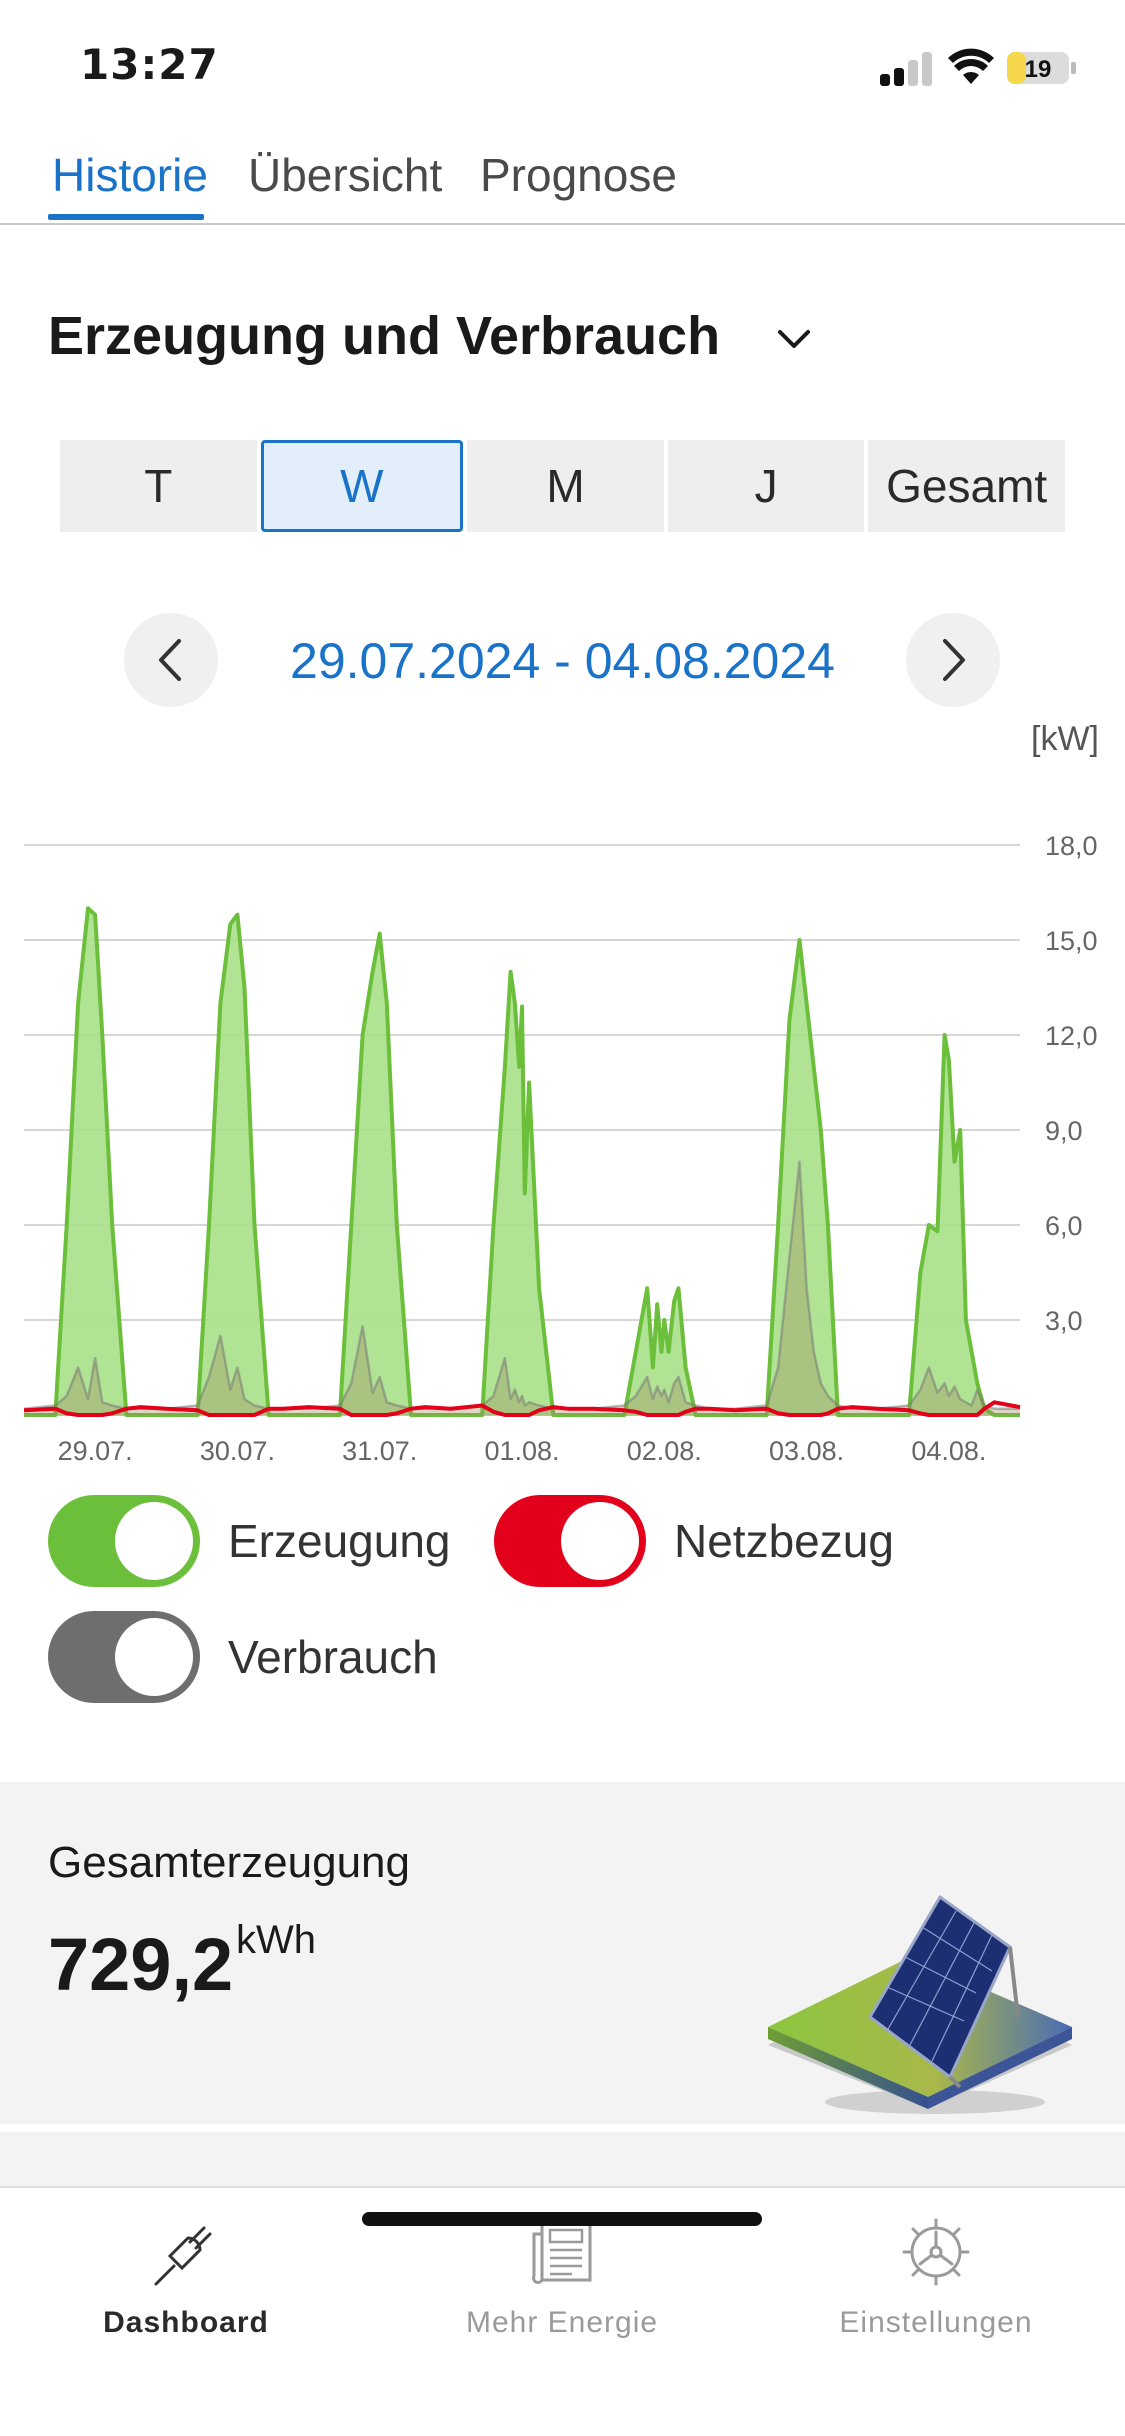 Image resolution: width=1125 pixels, height=2436 pixels. I want to click on home-indicator, so click(562, 2219).